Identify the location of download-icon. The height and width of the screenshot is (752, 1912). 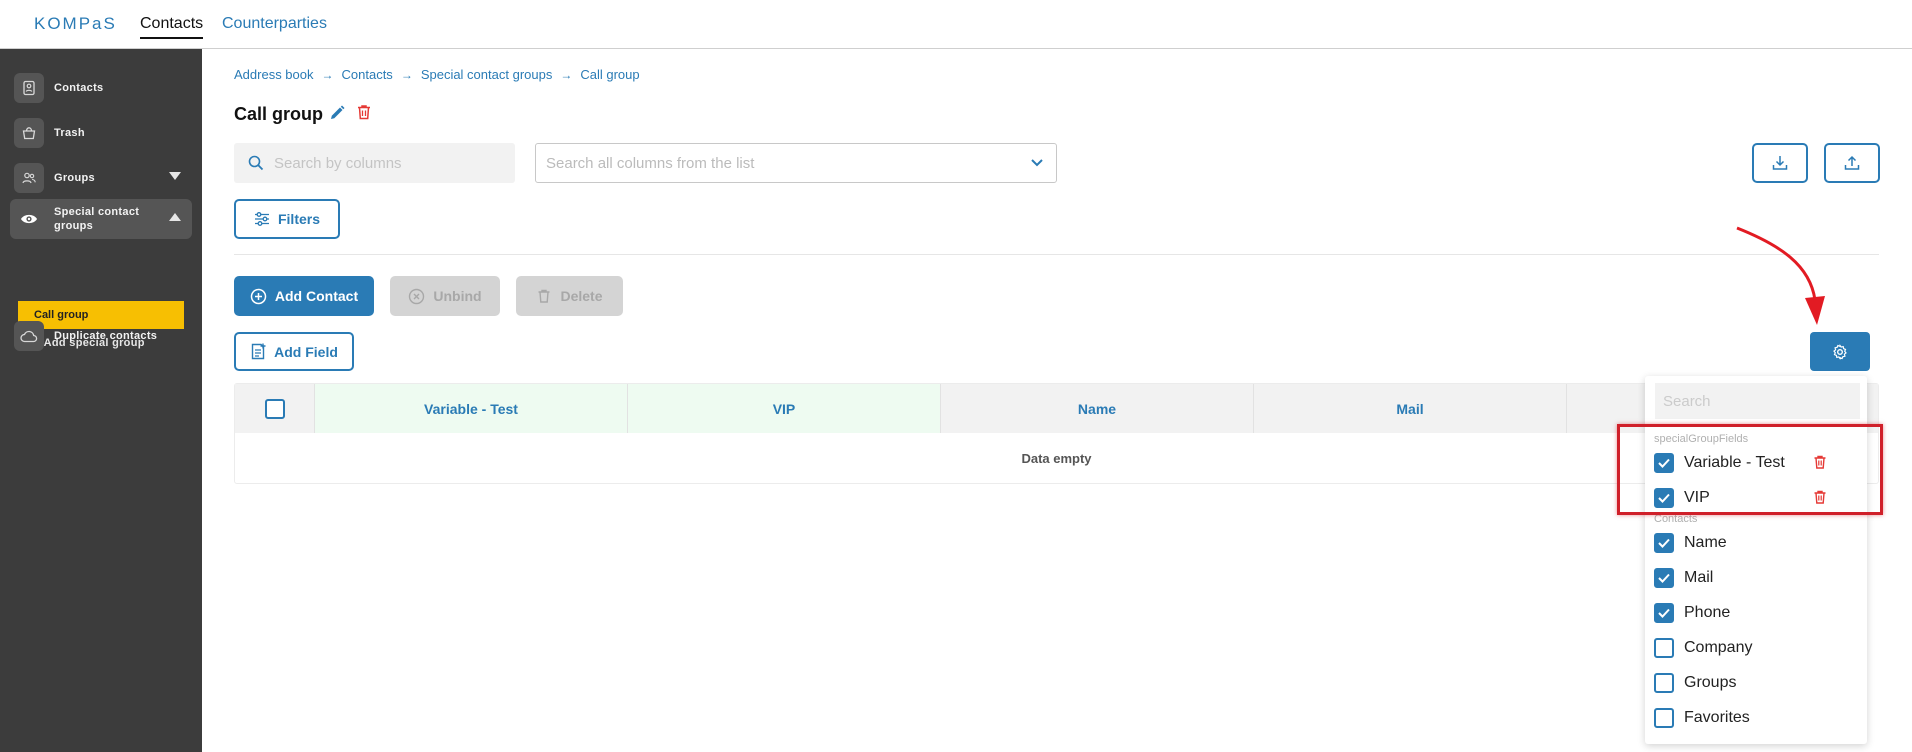
(1780, 163).